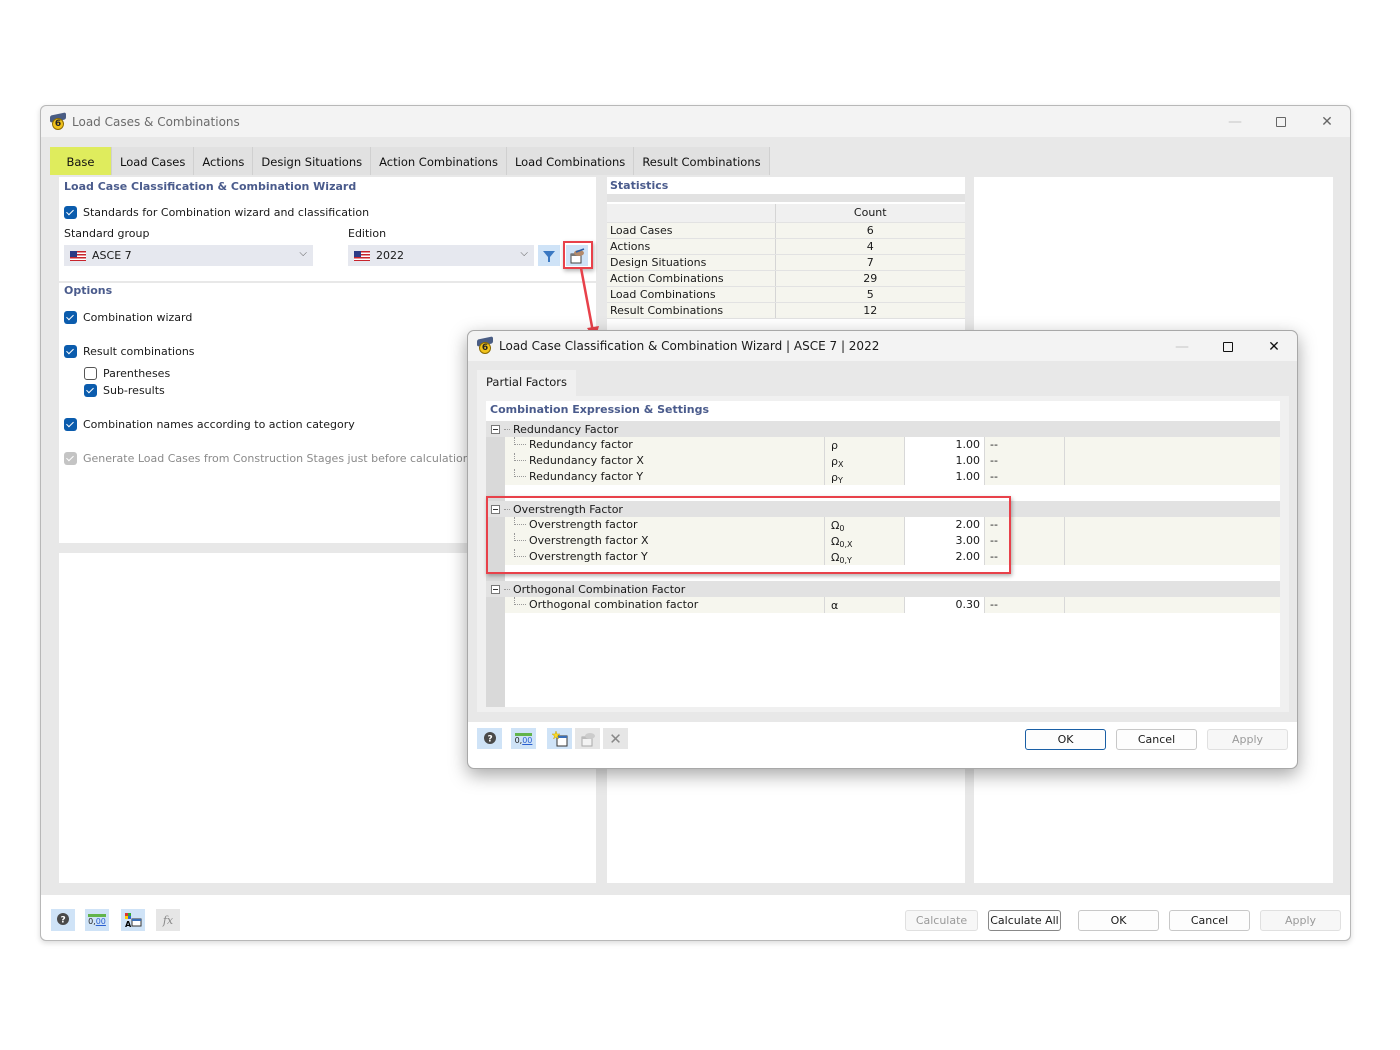 This screenshot has height=1050, width=1400. I want to click on dialog-help-button: ?, so click(489, 738).